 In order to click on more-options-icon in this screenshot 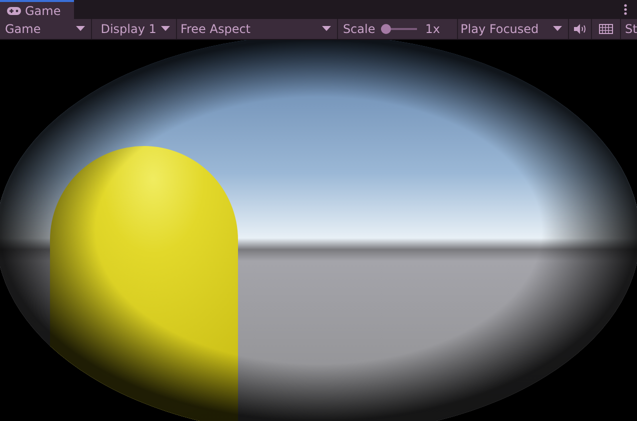, I will do `click(625, 9)`.